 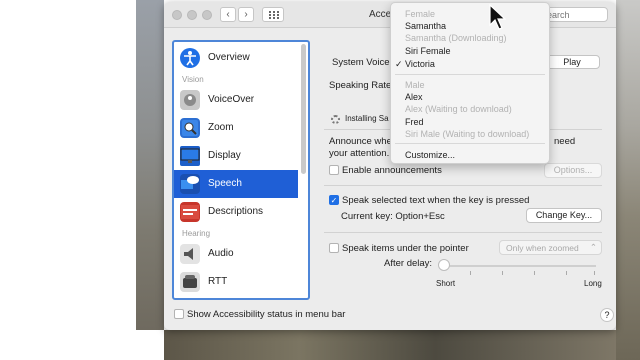 I want to click on voiceover-icon, so click(x=190, y=100).